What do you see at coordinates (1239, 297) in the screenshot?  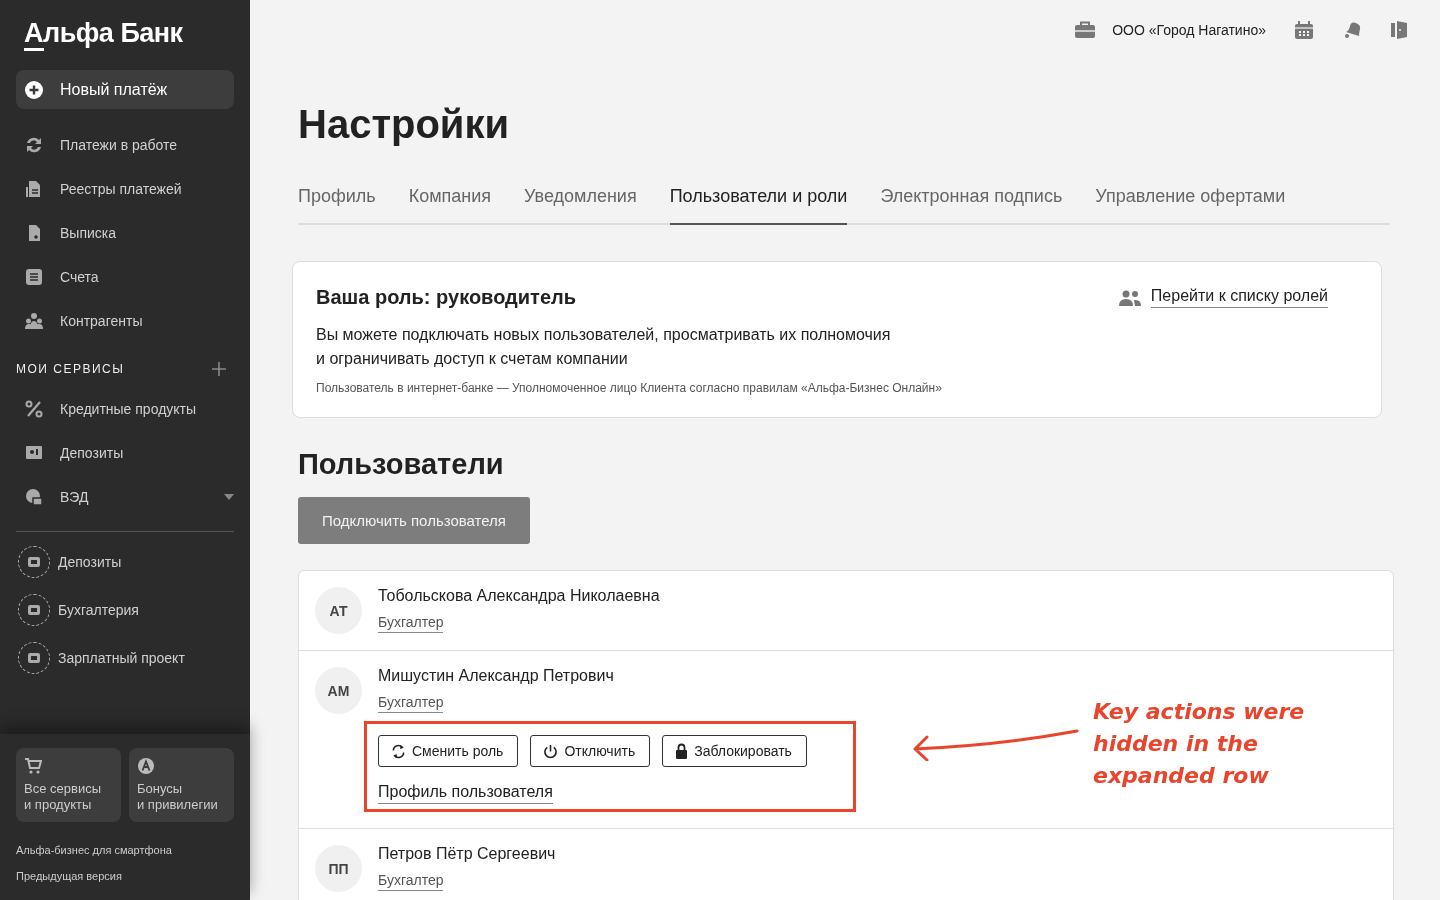 I see `roles-list-link: Перейти к списку ролей` at bounding box center [1239, 297].